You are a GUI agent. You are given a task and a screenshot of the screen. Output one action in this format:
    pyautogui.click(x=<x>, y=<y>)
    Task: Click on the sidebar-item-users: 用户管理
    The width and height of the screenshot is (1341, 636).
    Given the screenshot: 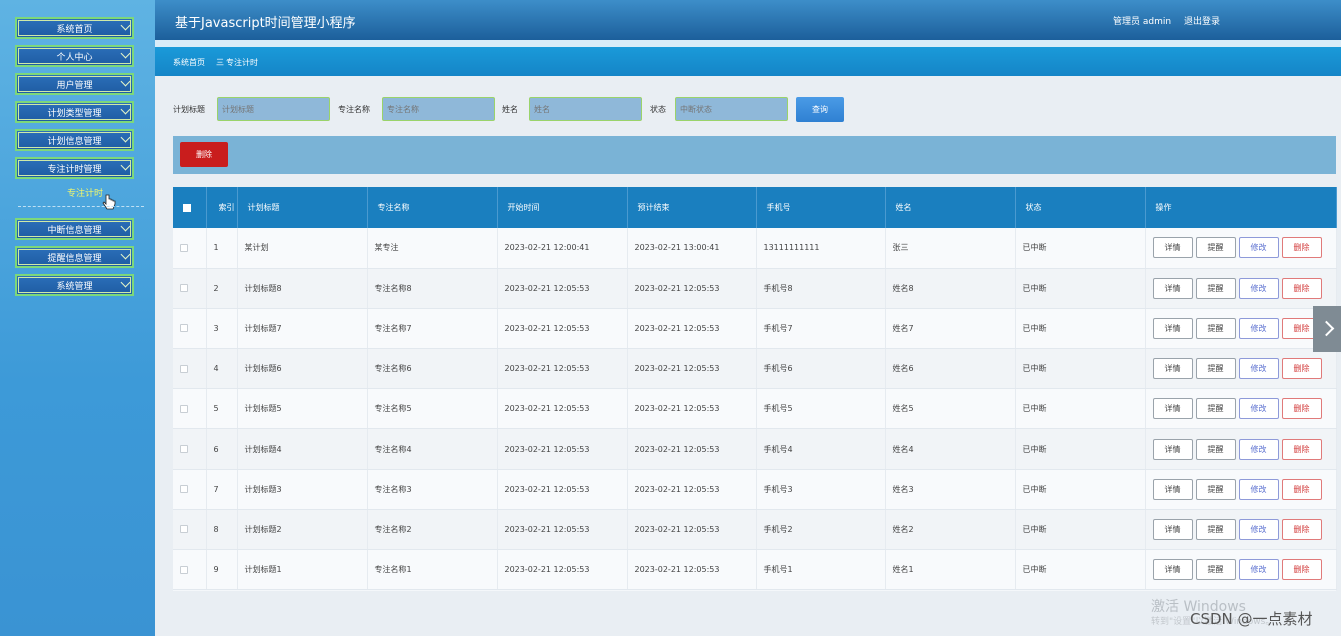 What is the action you would take?
    pyautogui.click(x=74, y=84)
    